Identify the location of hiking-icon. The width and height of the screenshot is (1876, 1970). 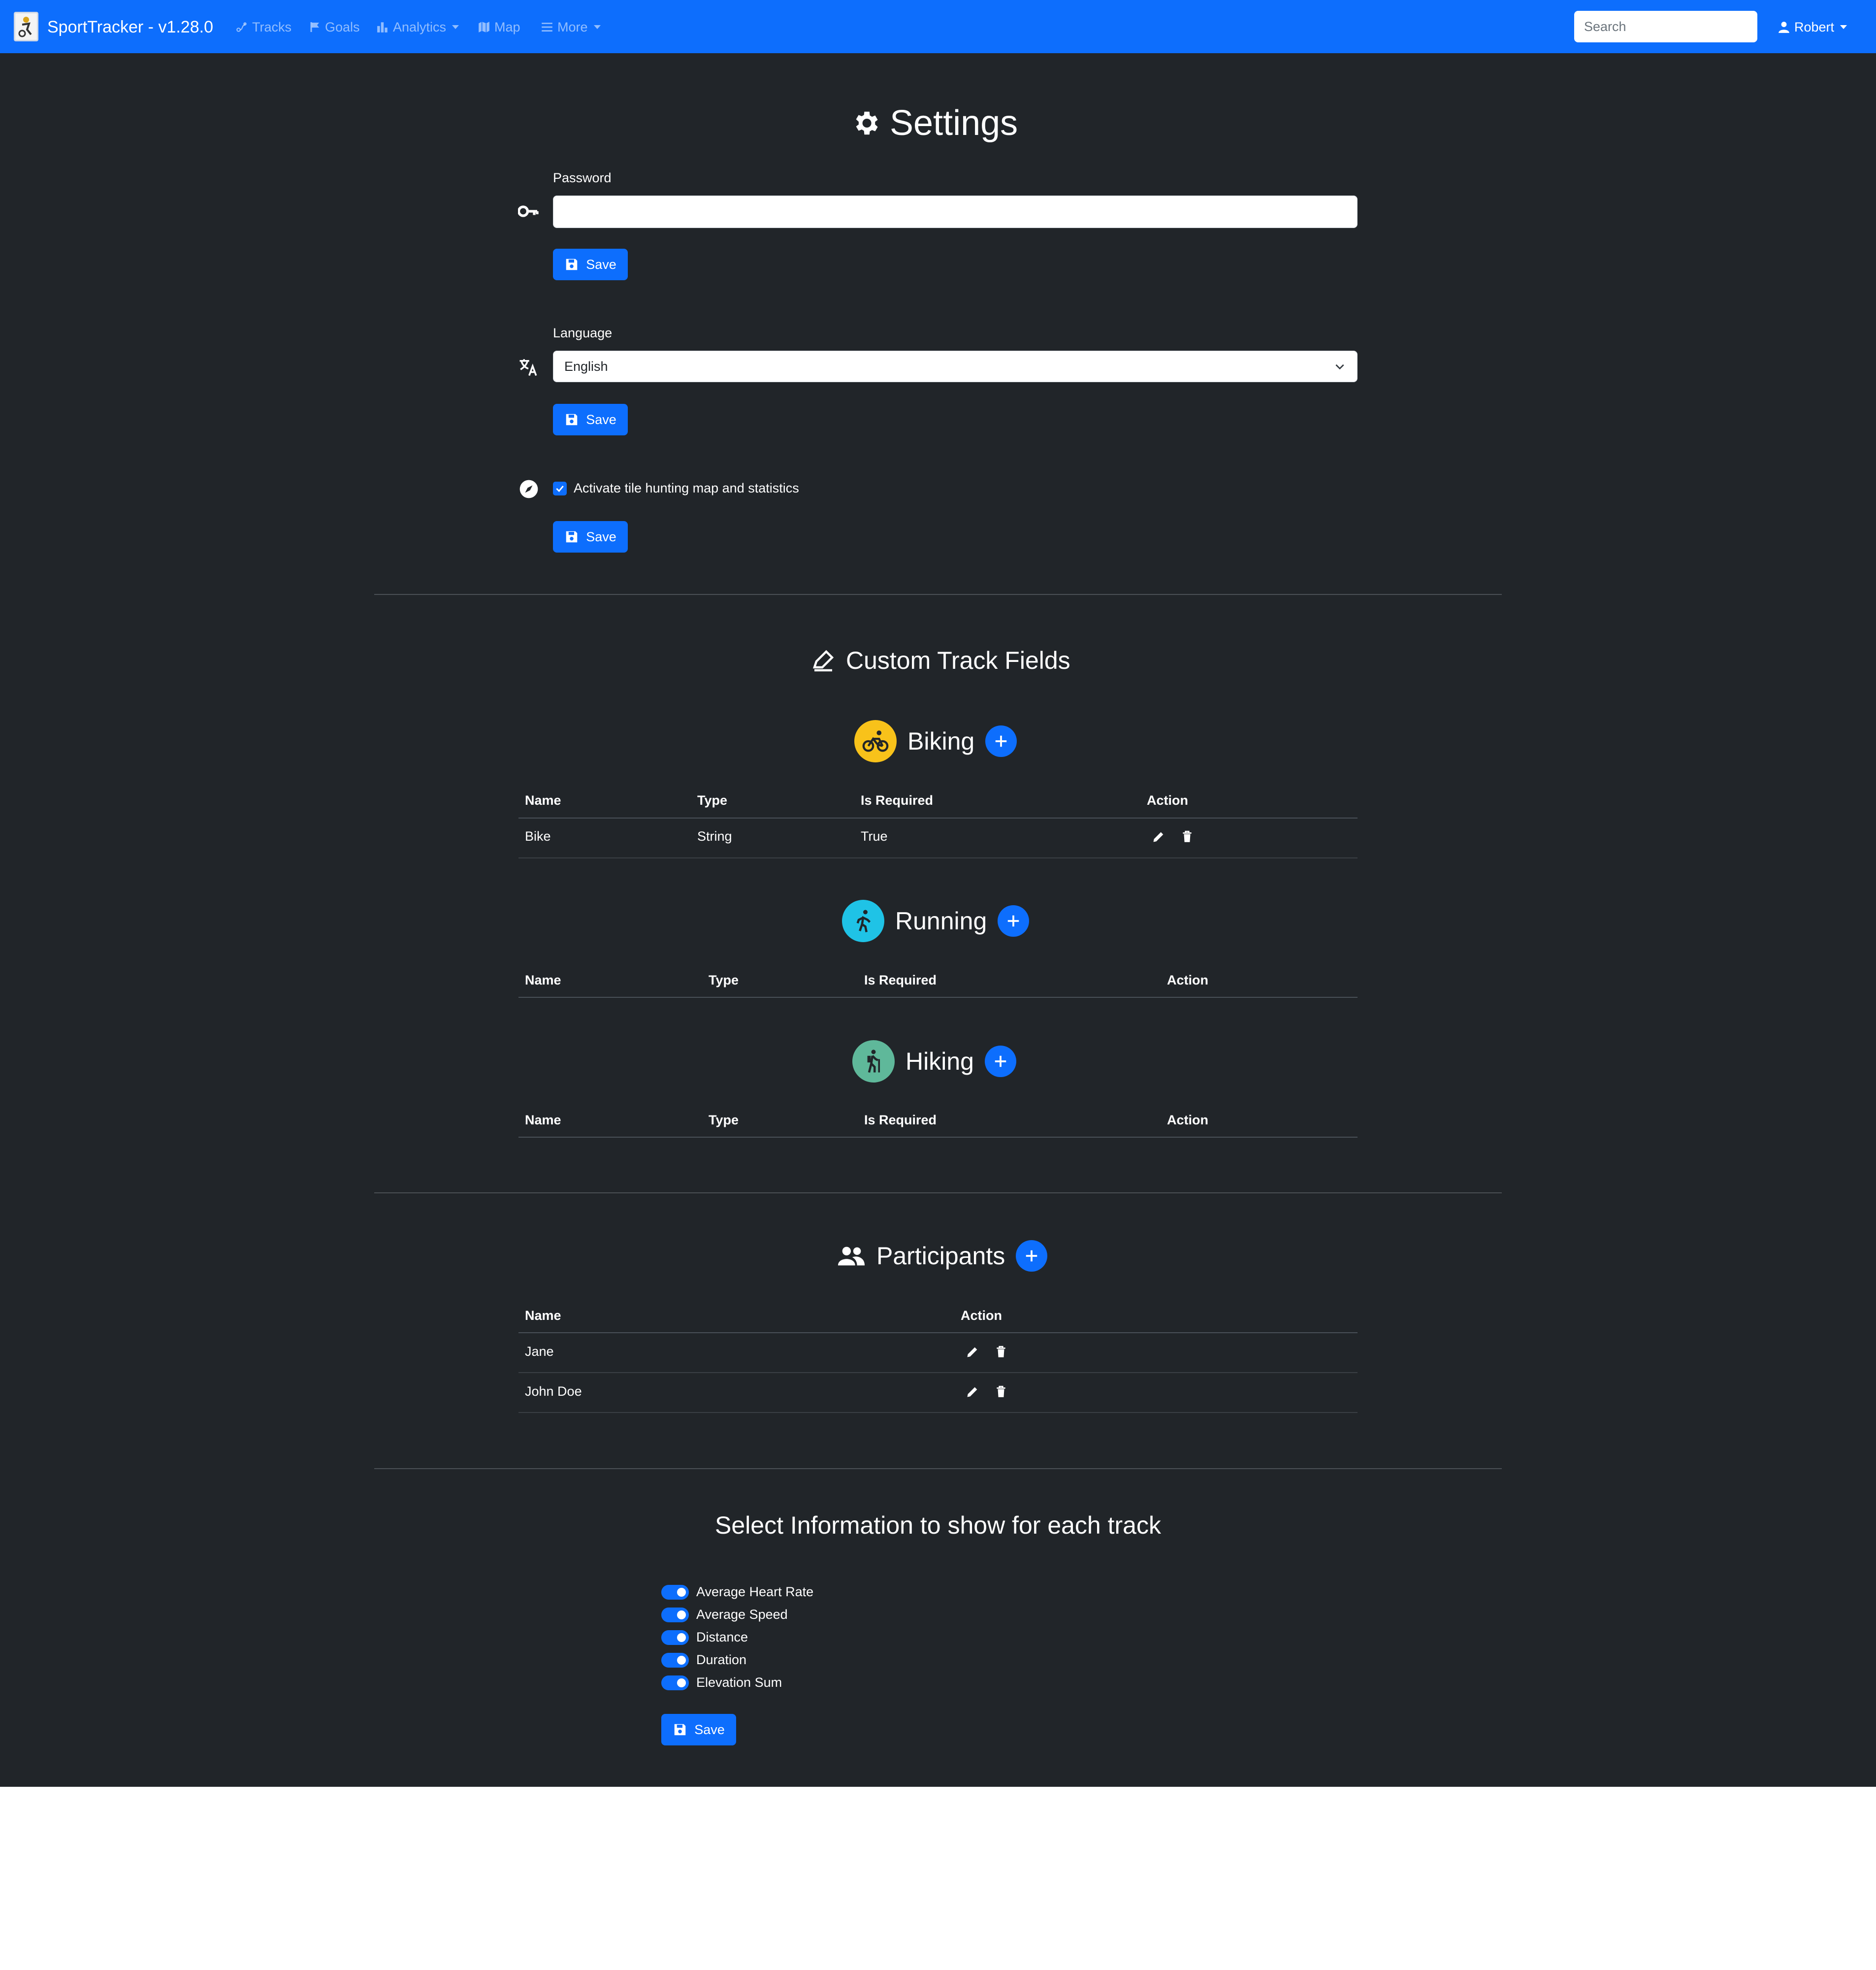
(874, 1061).